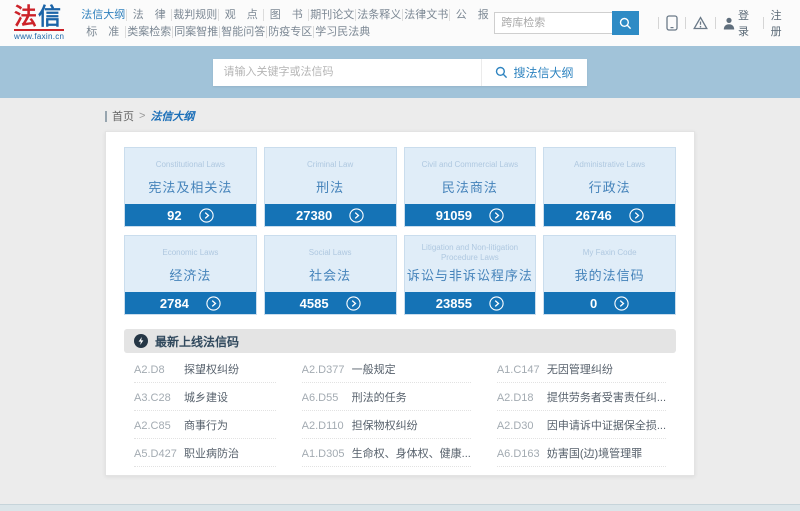  I want to click on faxin-code-item: A3.C28 城乡建设, so click(205, 397).